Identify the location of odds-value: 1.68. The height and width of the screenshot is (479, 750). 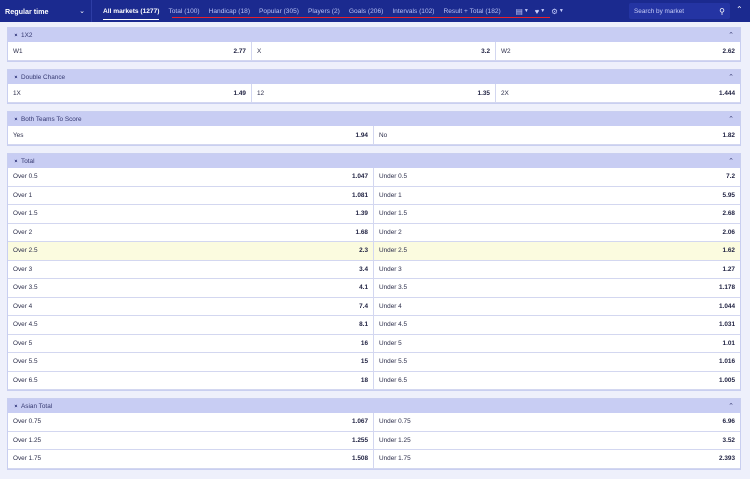
(361, 232).